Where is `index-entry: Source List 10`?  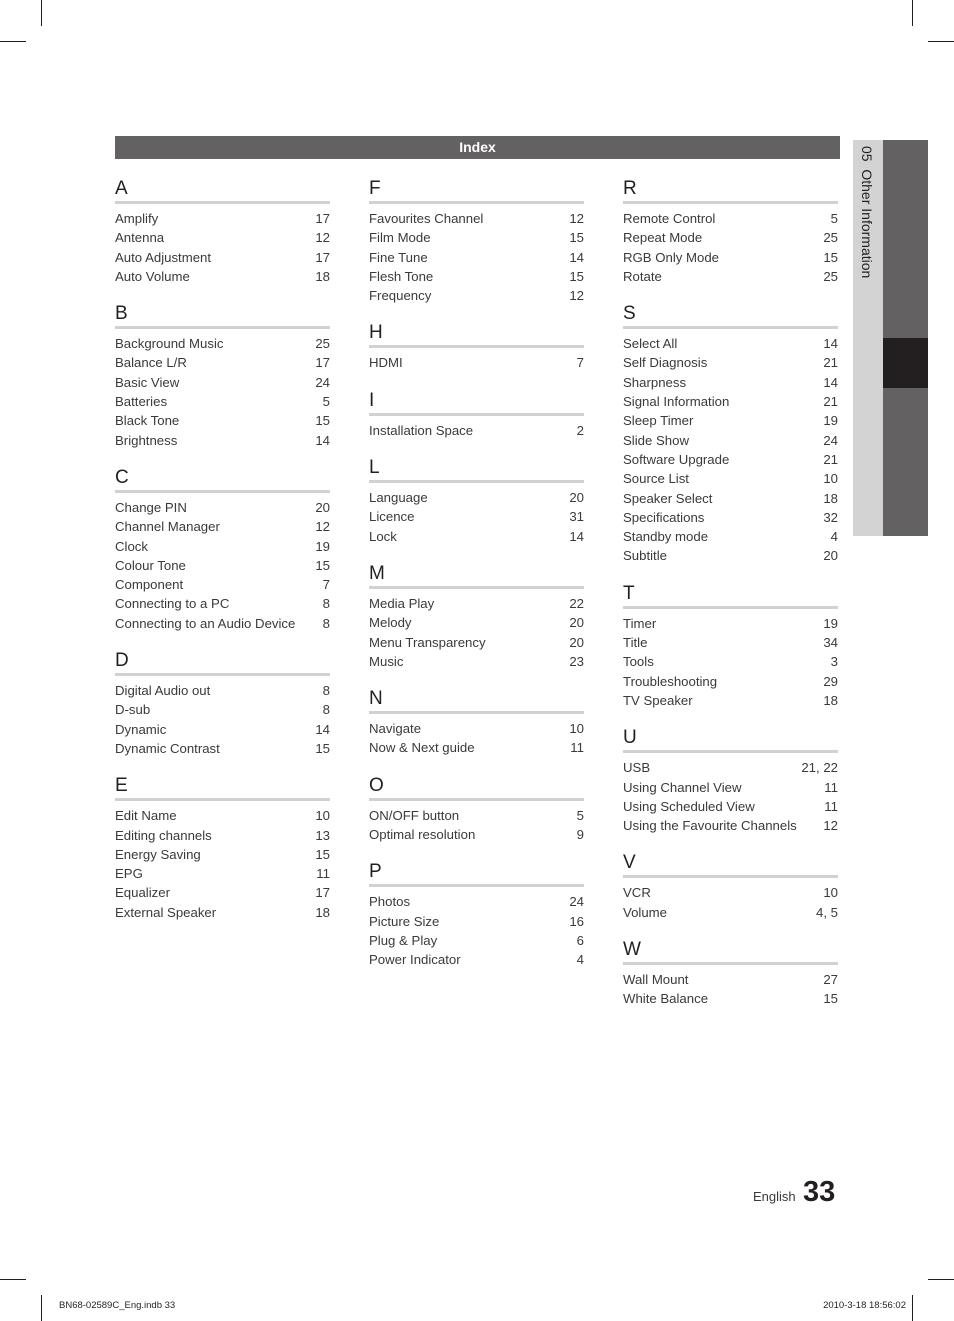 index-entry: Source List 10 is located at coordinates (730, 478).